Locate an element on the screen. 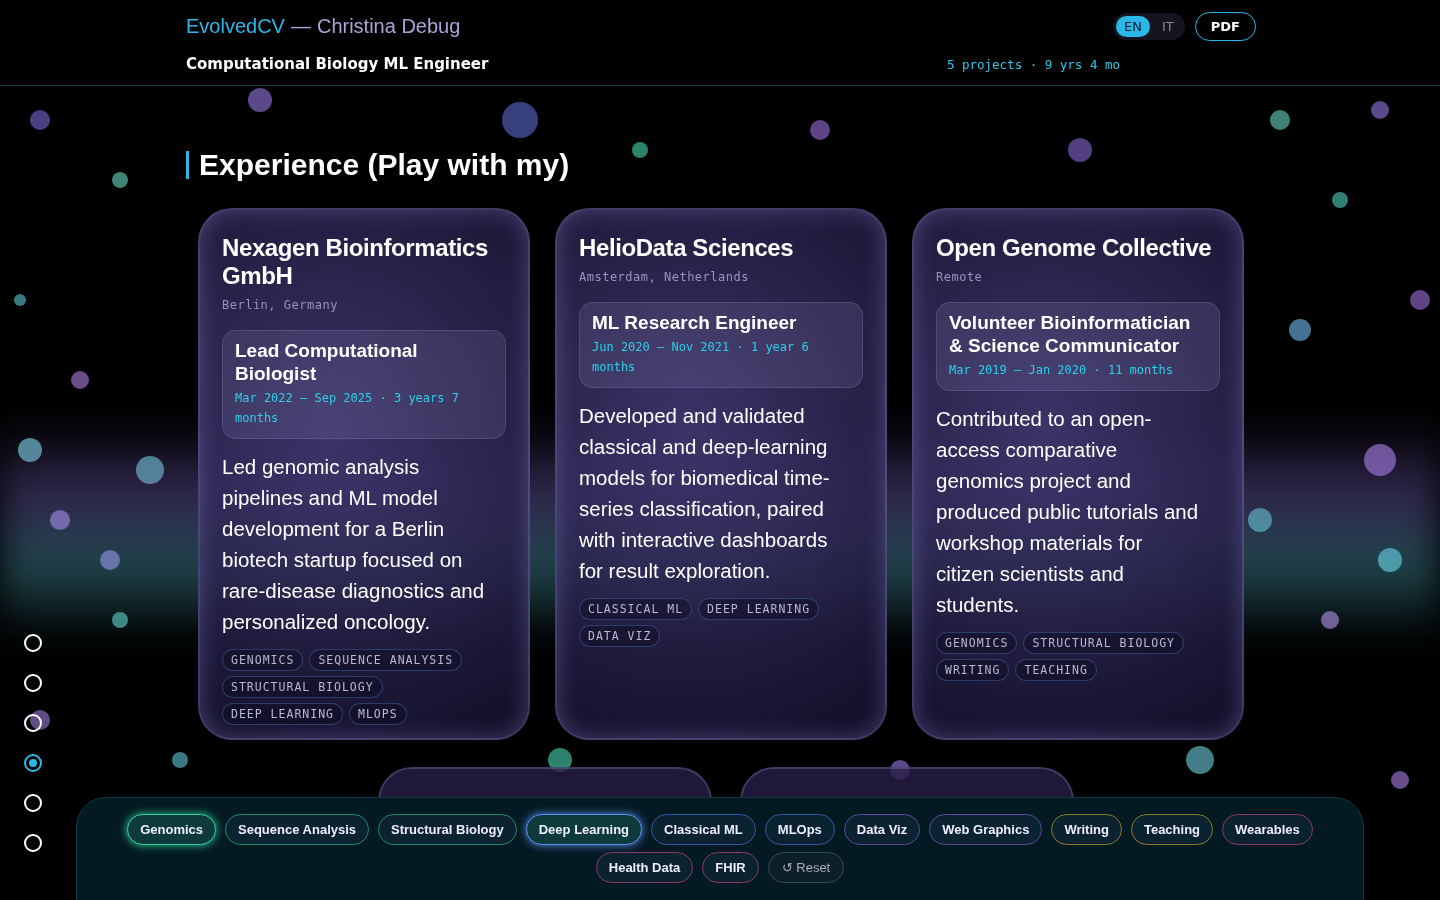 The height and width of the screenshot is (900, 1440). language-option: EN is located at coordinates (1133, 26).